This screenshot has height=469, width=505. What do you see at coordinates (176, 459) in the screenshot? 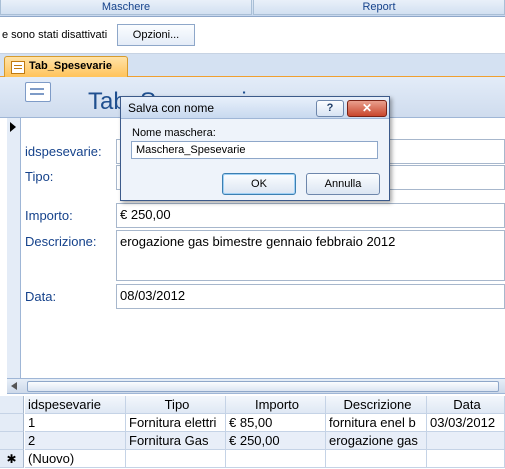
I see `cell-tipo` at bounding box center [176, 459].